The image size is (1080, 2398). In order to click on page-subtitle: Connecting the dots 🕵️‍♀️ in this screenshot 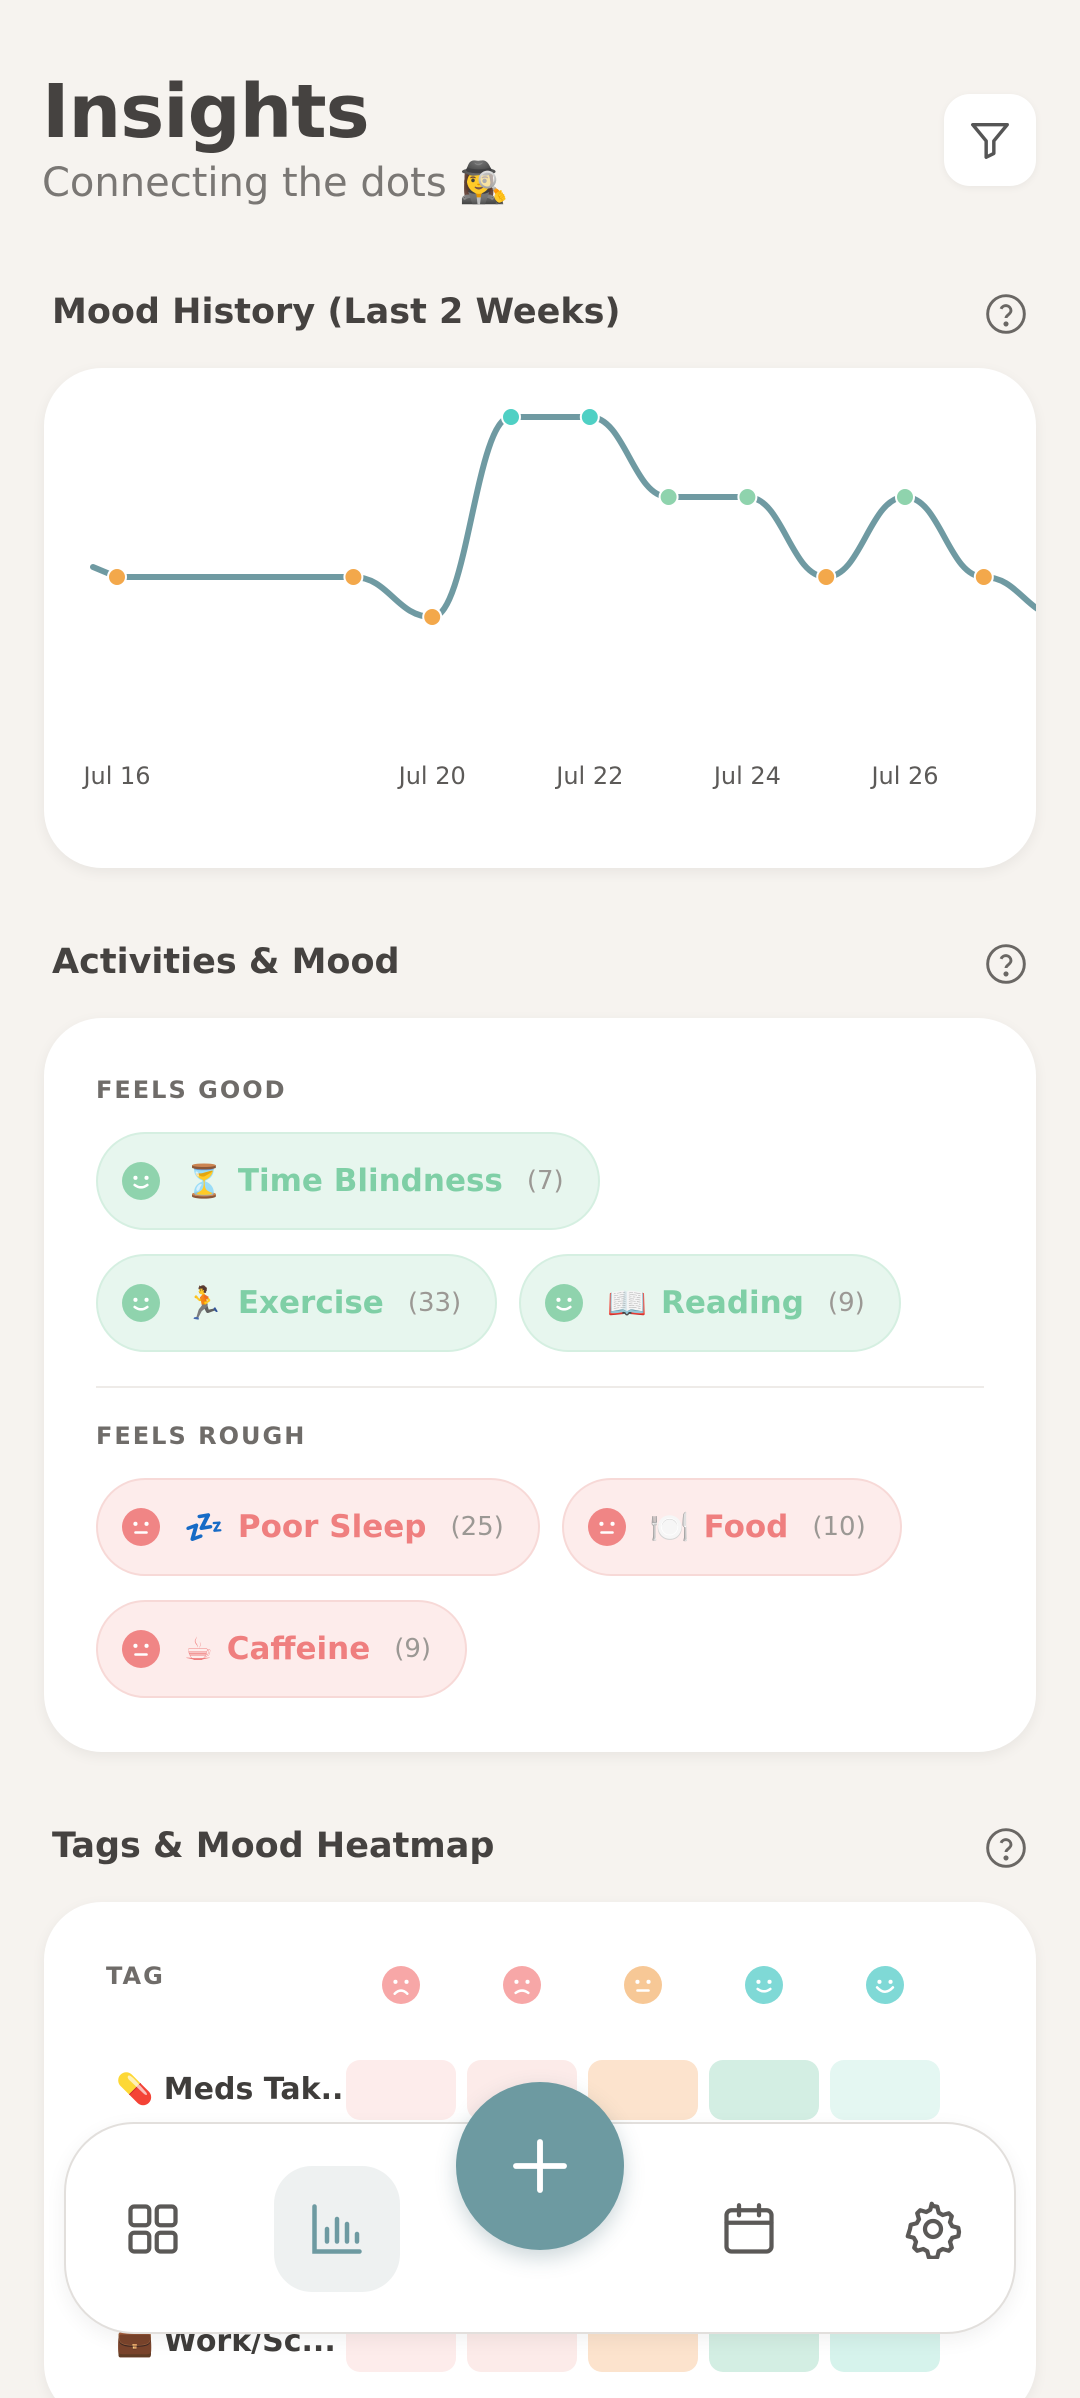, I will do `click(276, 183)`.